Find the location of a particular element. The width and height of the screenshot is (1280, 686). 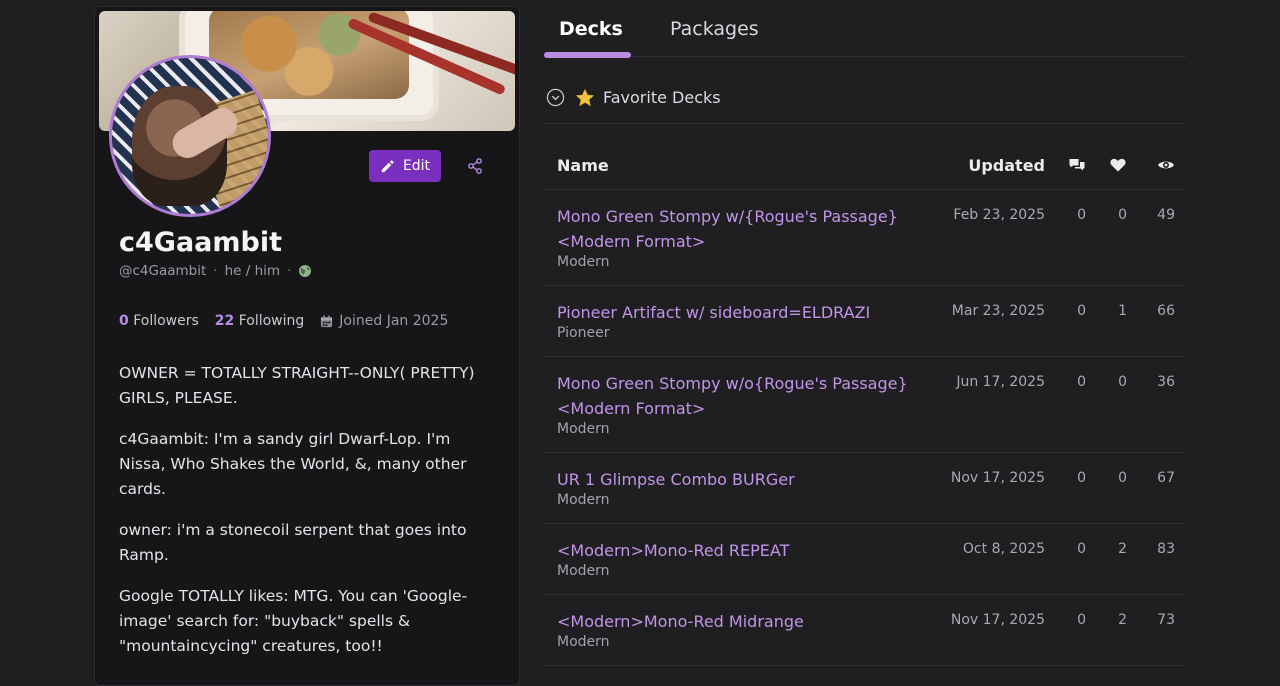

deck-updated-date: Jun 17, 2025 is located at coordinates (1000, 382).